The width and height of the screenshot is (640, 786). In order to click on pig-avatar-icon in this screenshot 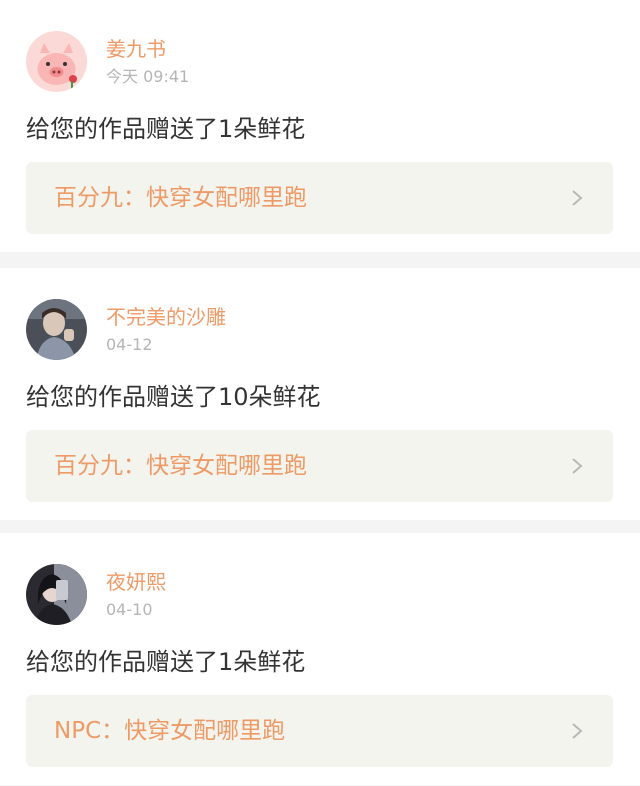, I will do `click(56, 61)`.